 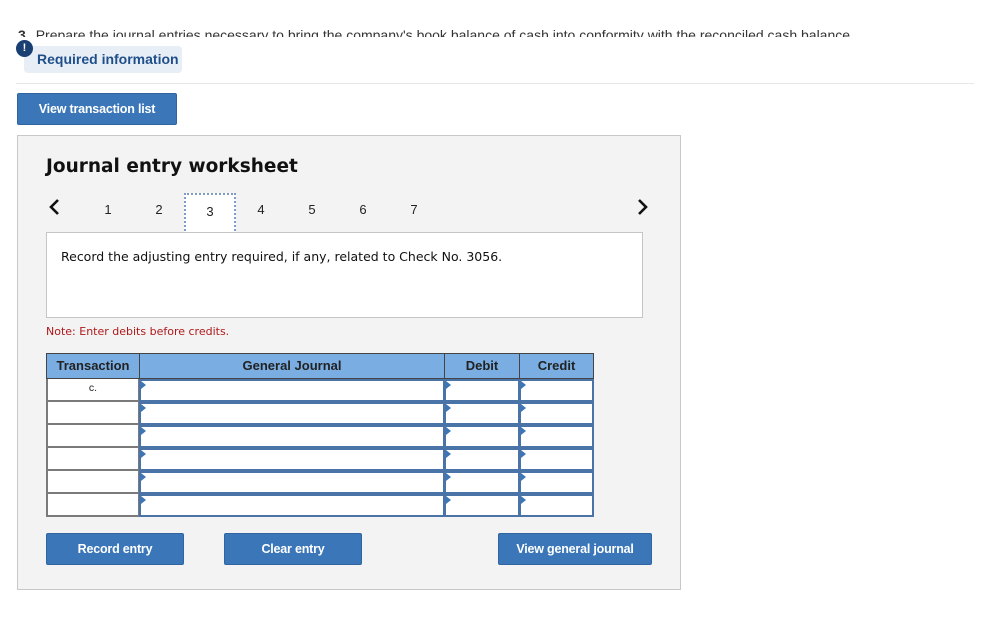 What do you see at coordinates (172, 166) in the screenshot?
I see `worksheet-title: Journal entry worksheet` at bounding box center [172, 166].